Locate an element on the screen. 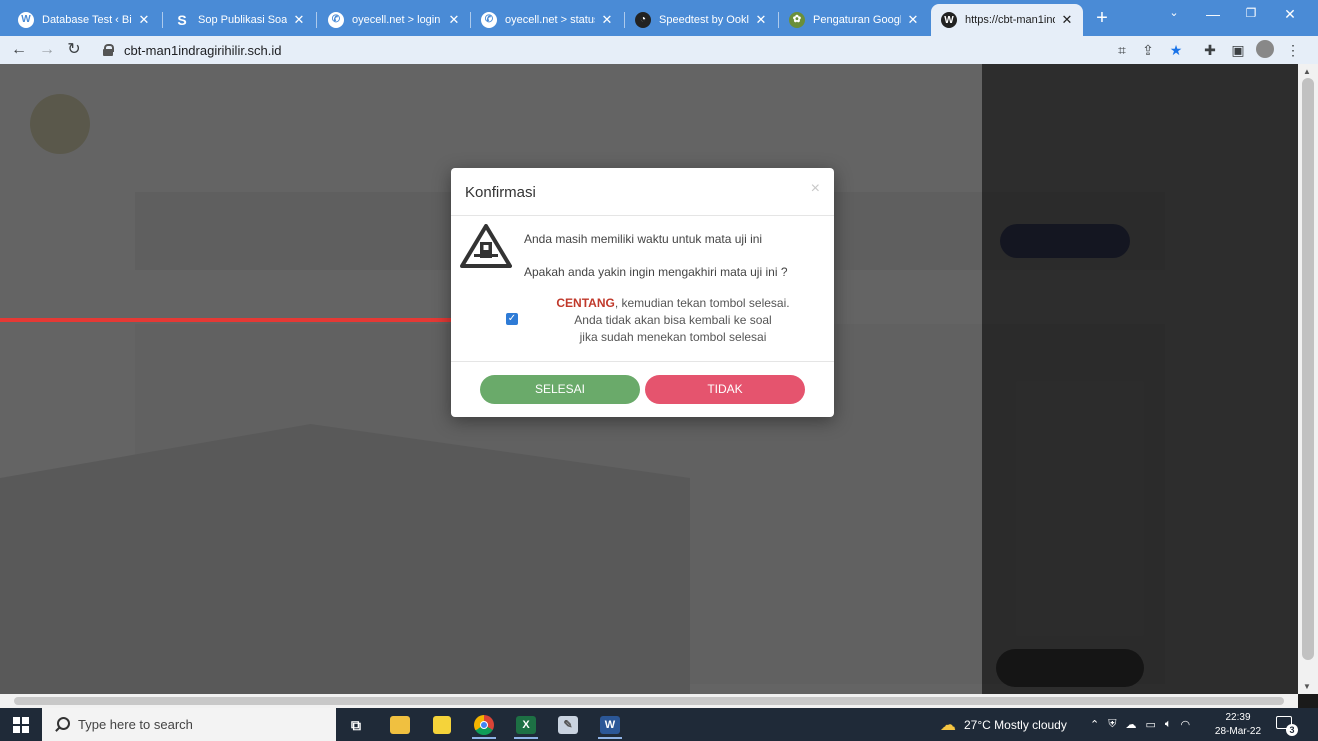 Image resolution: width=1318 pixels, height=741 pixels. translate-icon: ⌗ is located at coordinates (1122, 50).